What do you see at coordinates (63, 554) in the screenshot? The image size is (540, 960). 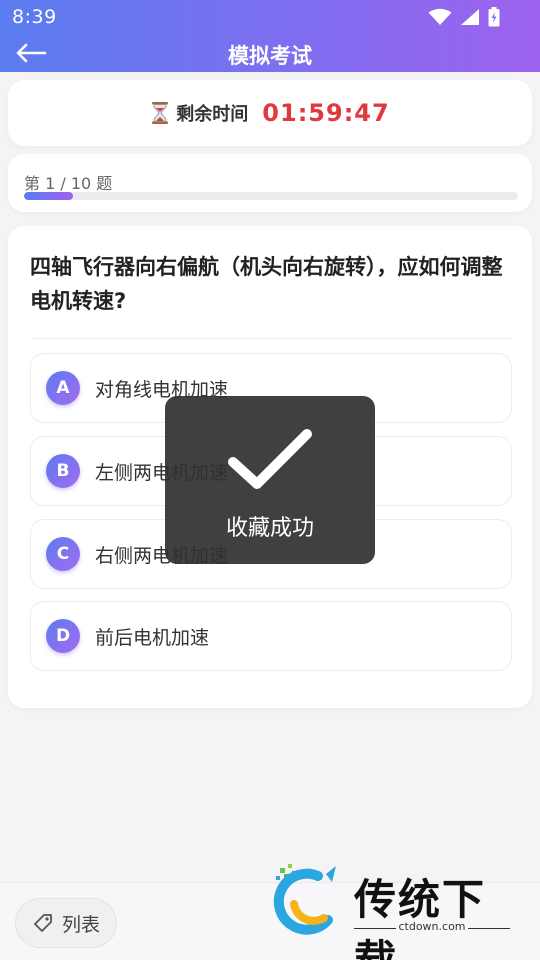 I see `option-letter: C` at bounding box center [63, 554].